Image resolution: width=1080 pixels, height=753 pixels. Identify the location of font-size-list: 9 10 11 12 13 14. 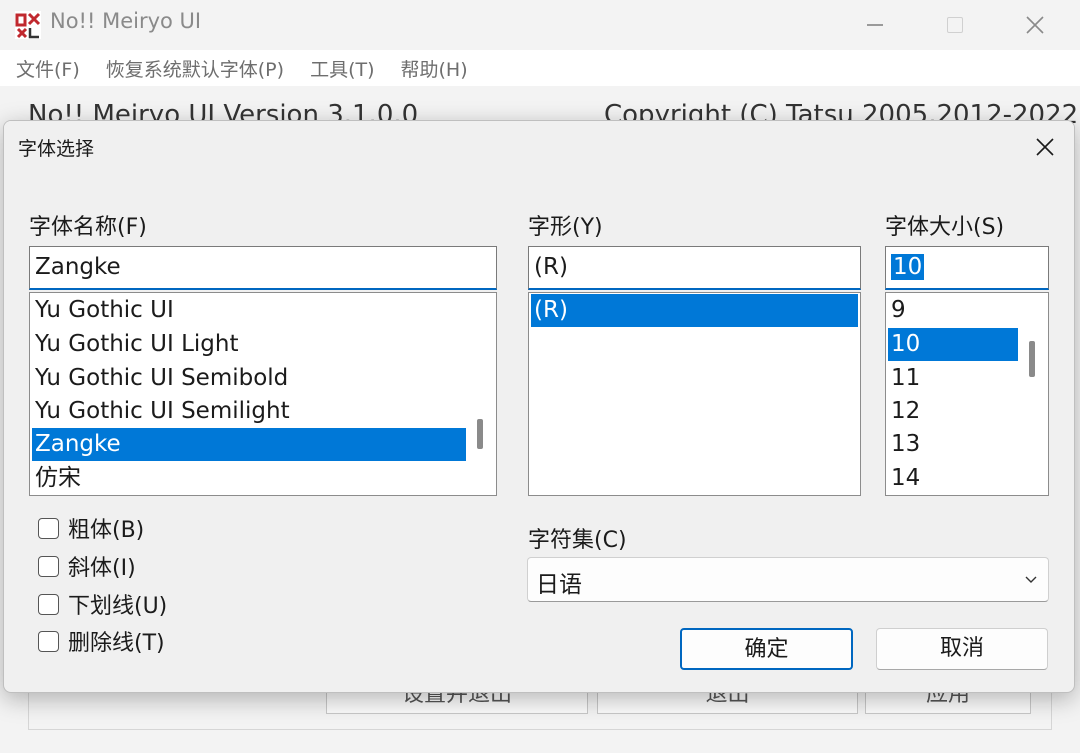
(967, 394).